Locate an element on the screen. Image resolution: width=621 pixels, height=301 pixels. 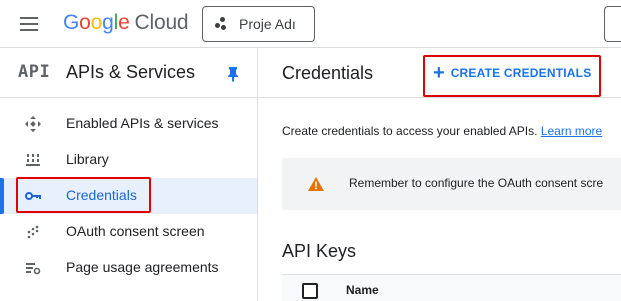
sidebar-title: APIs & Services is located at coordinates (131, 72).